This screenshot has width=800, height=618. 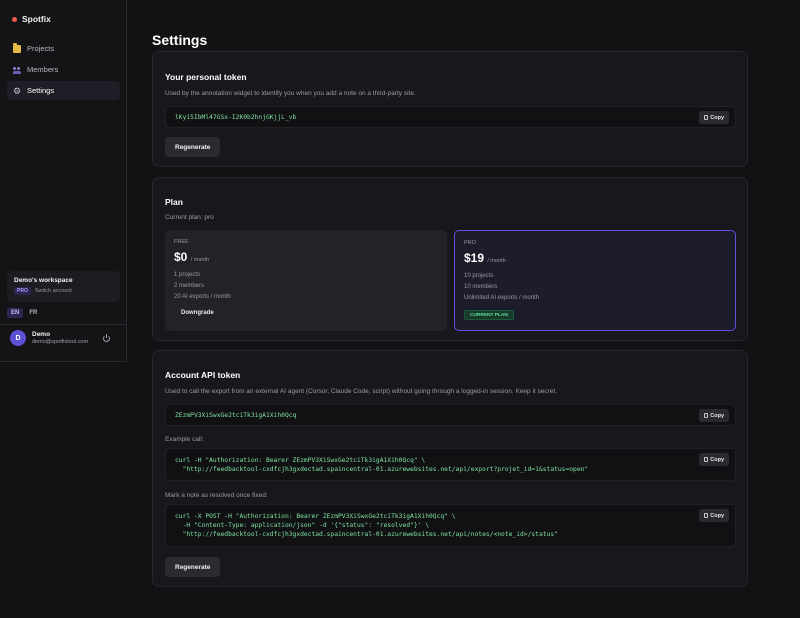 What do you see at coordinates (174, 202) in the screenshot?
I see `card-title: Plan` at bounding box center [174, 202].